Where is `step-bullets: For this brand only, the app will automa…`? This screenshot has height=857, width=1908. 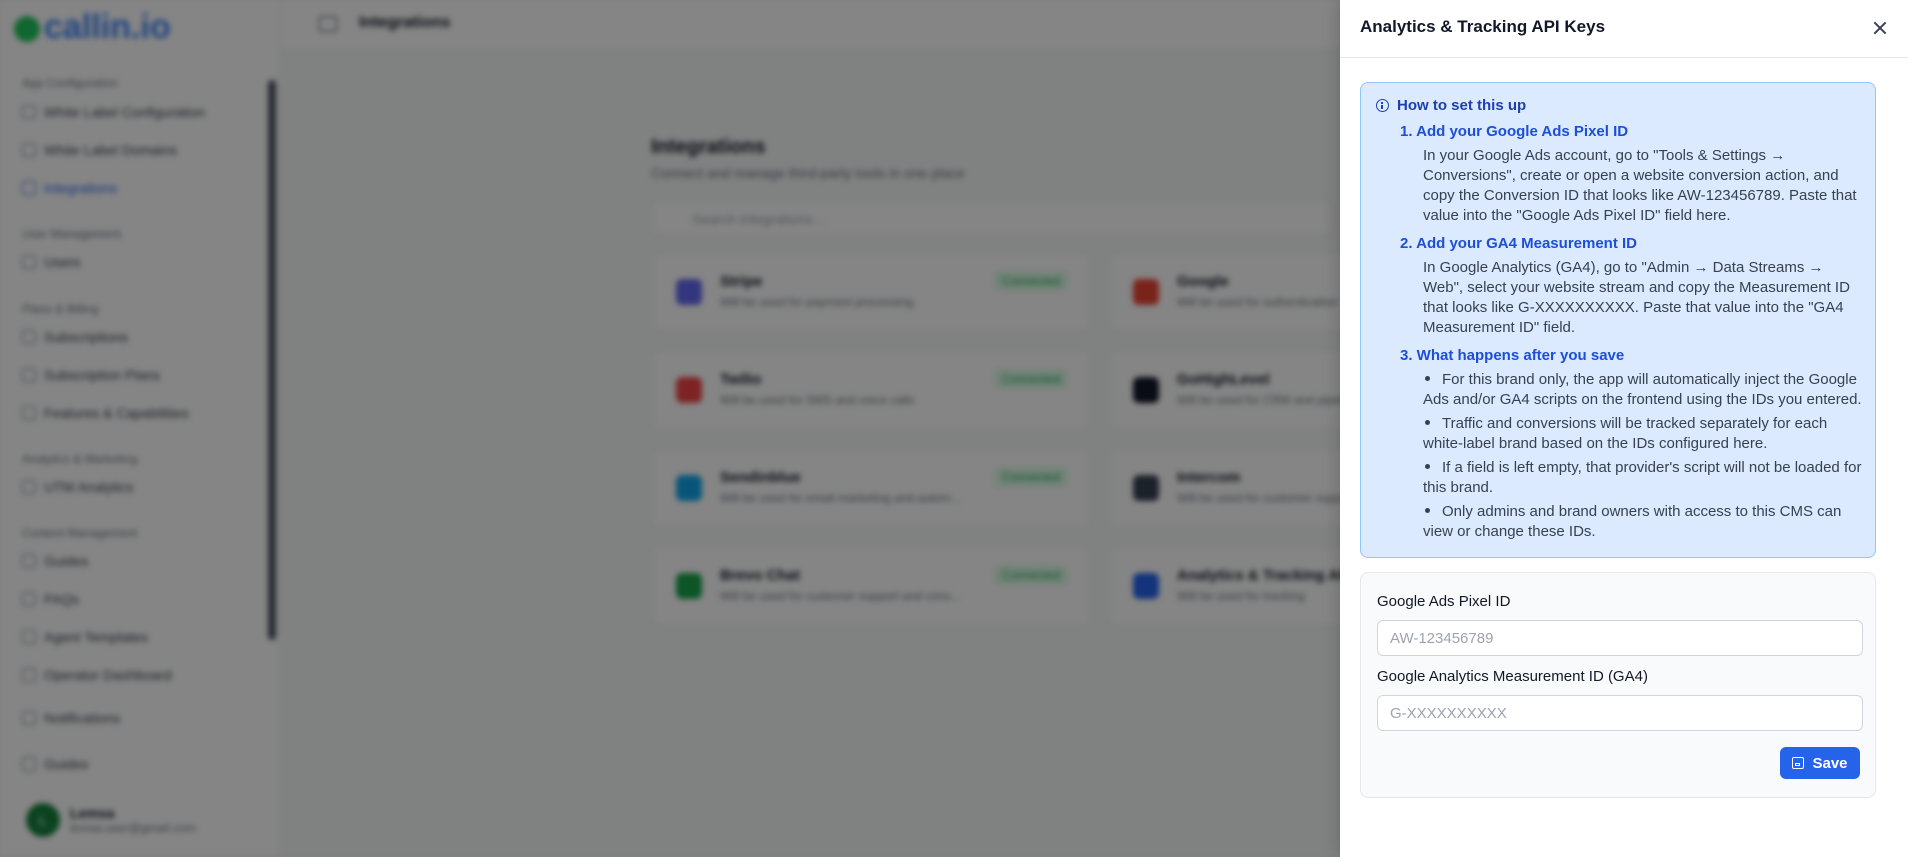 step-bullets: For this brand only, the app will automa… is located at coordinates (1643, 456).